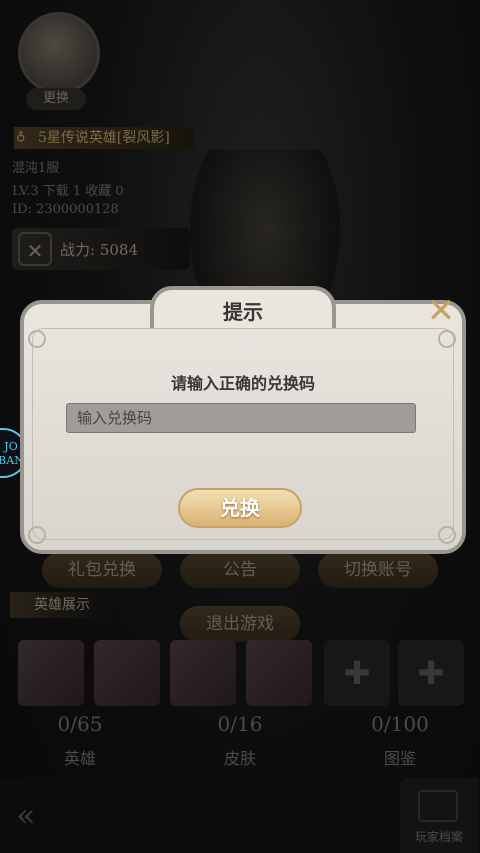 Image resolution: width=480 pixels, height=853 pixels. I want to click on dialog-title: 提示, so click(243, 312).